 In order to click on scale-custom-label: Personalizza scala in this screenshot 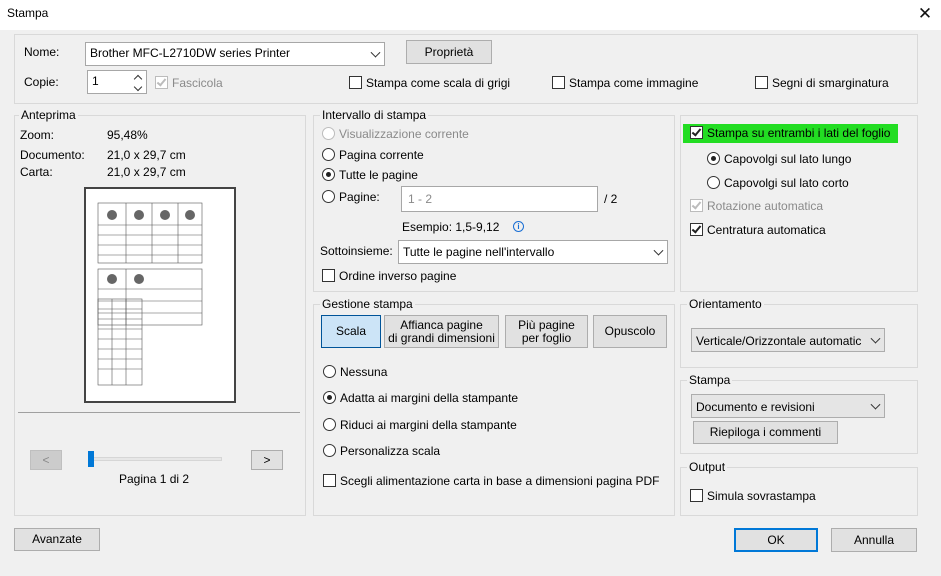, I will do `click(390, 451)`.